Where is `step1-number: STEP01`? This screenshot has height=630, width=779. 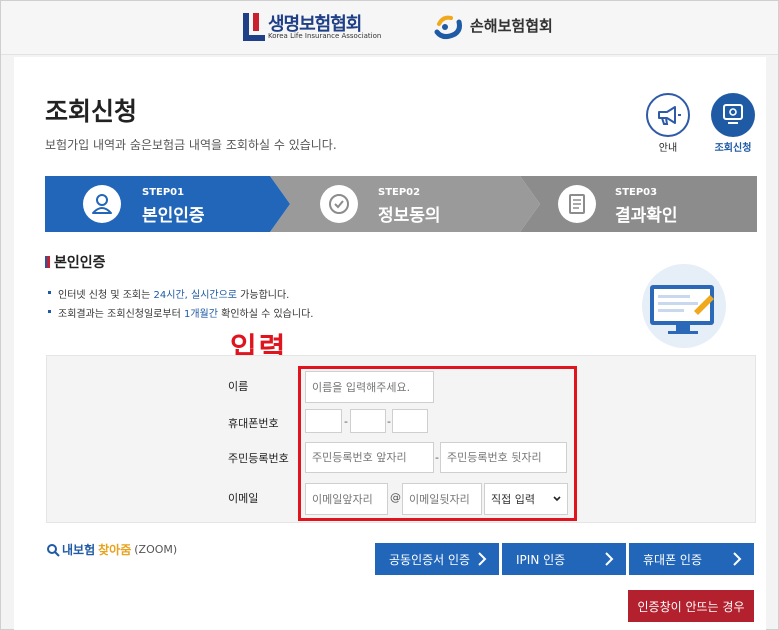 step1-number: STEP01 is located at coordinates (163, 192).